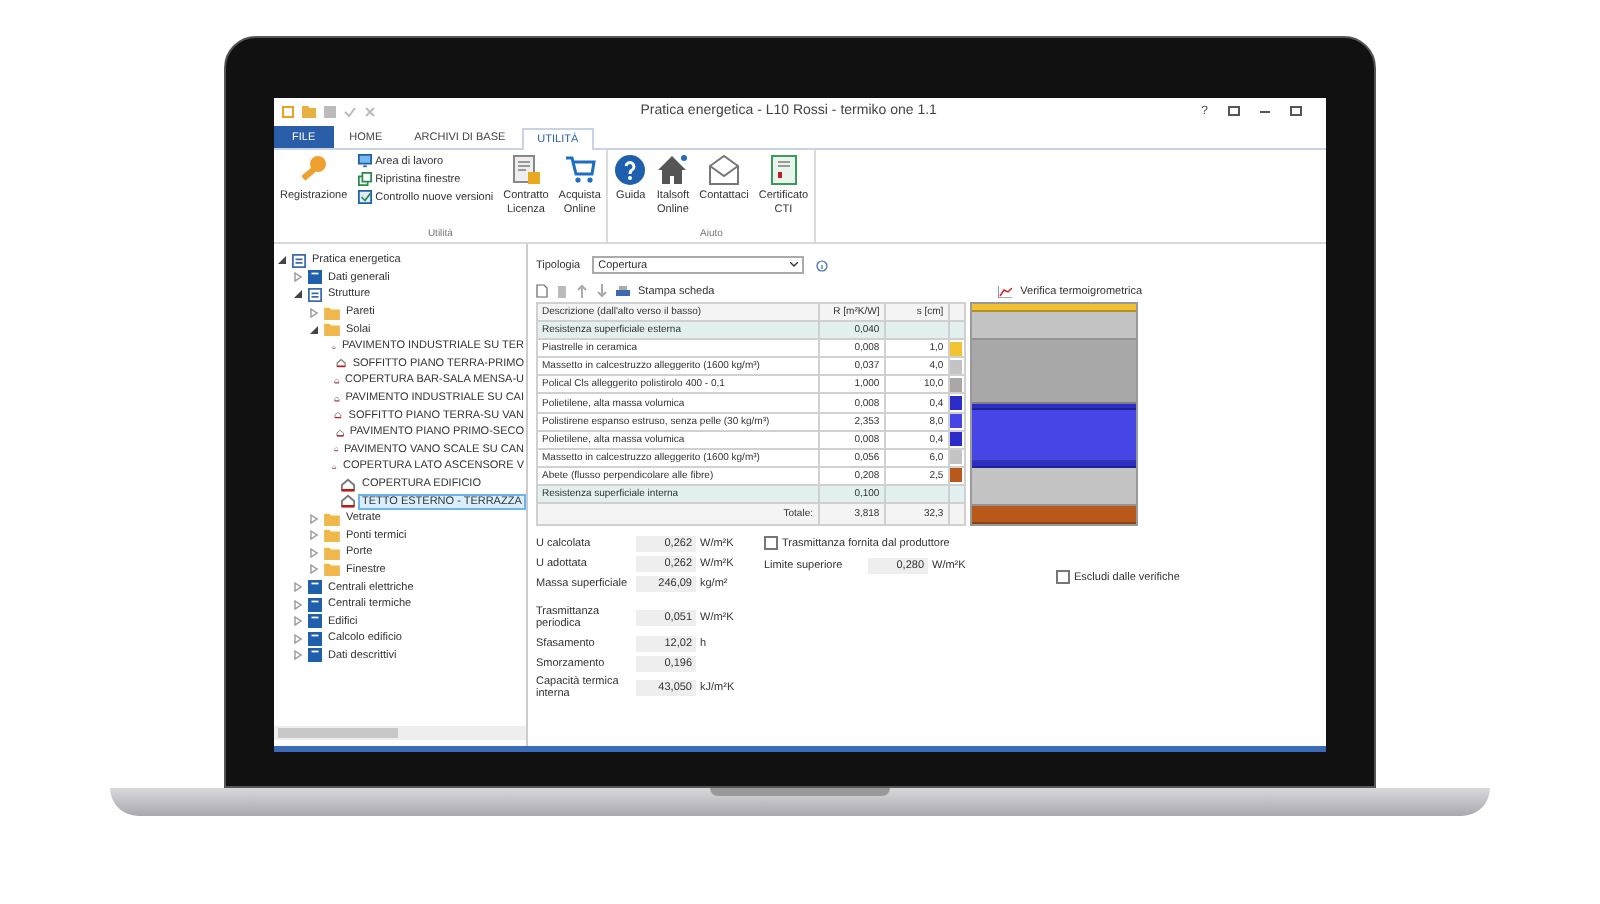  What do you see at coordinates (288, 111) in the screenshot?
I see `app-logo-icon` at bounding box center [288, 111].